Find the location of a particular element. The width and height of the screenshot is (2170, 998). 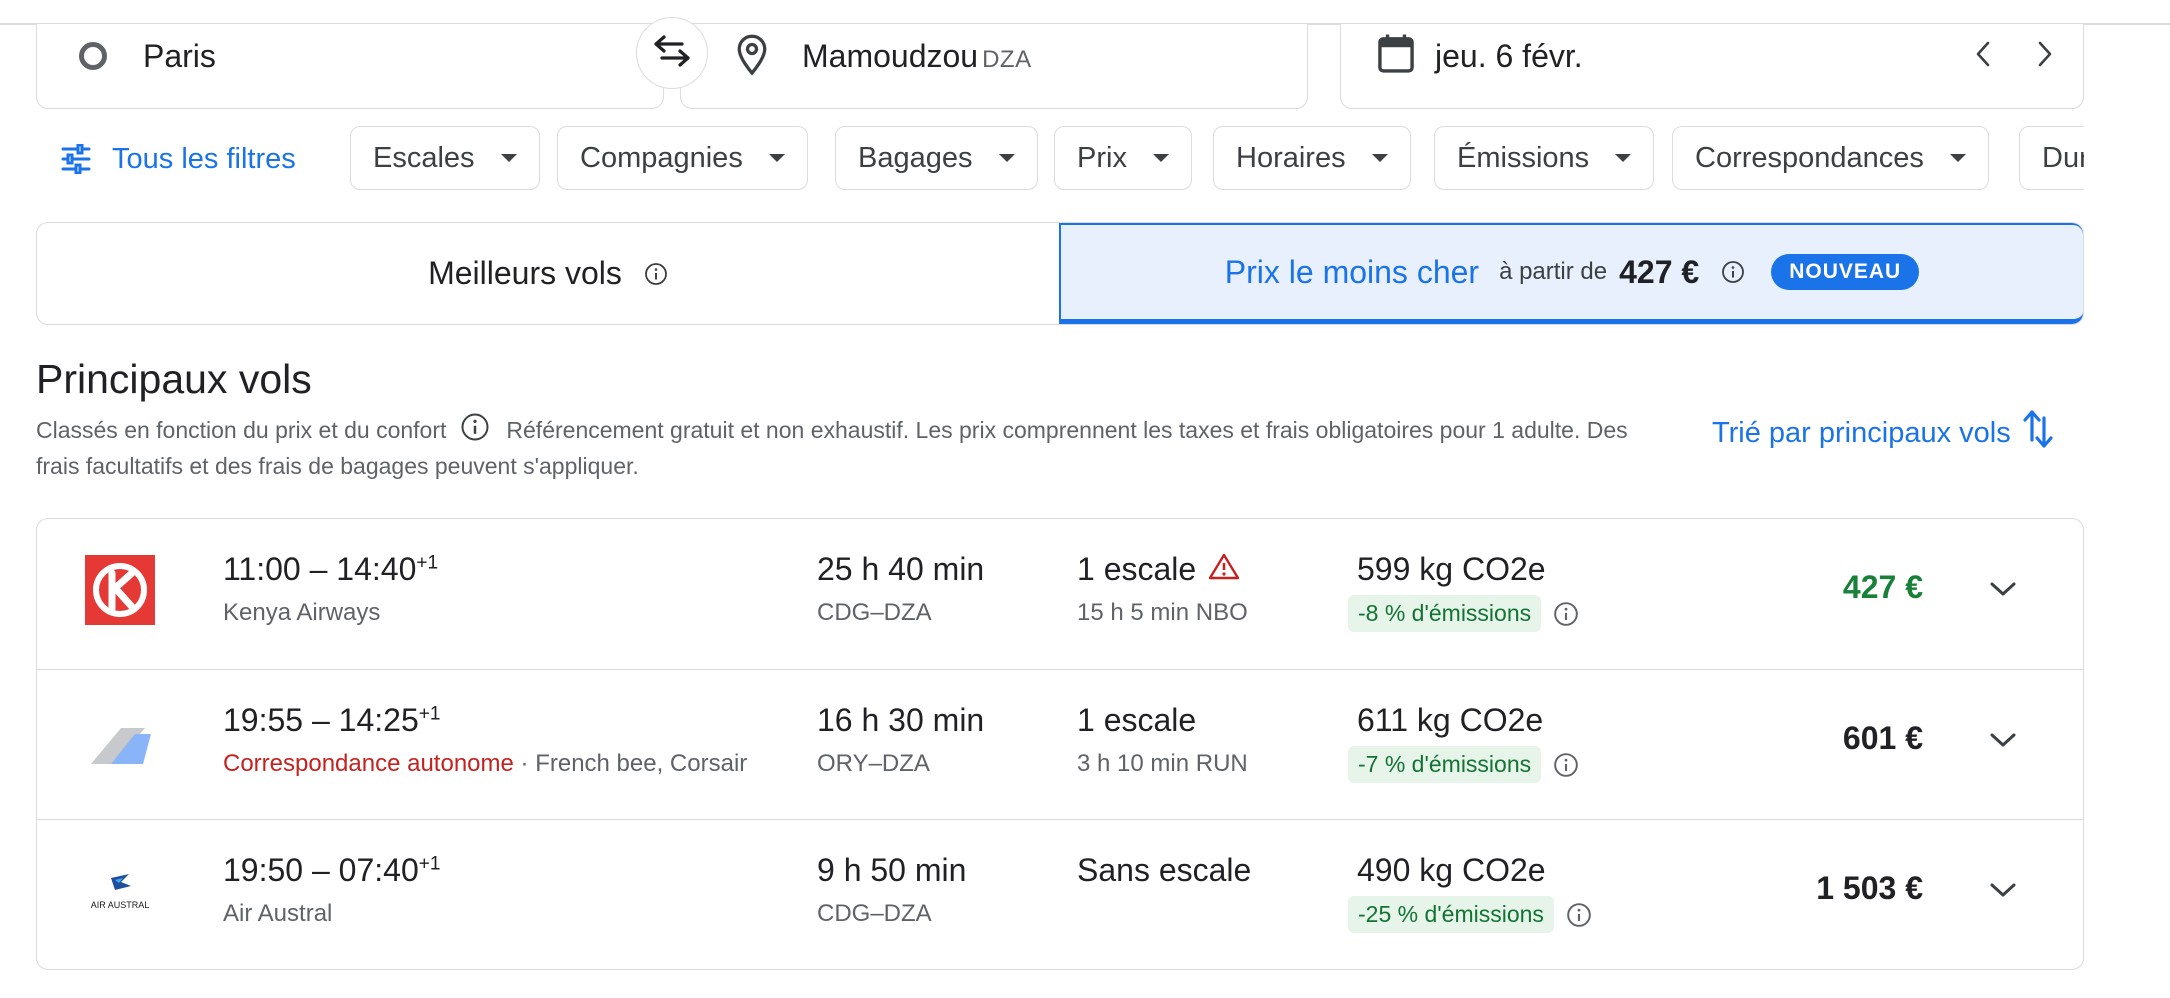

previous-date-button is located at coordinates (1983, 56).